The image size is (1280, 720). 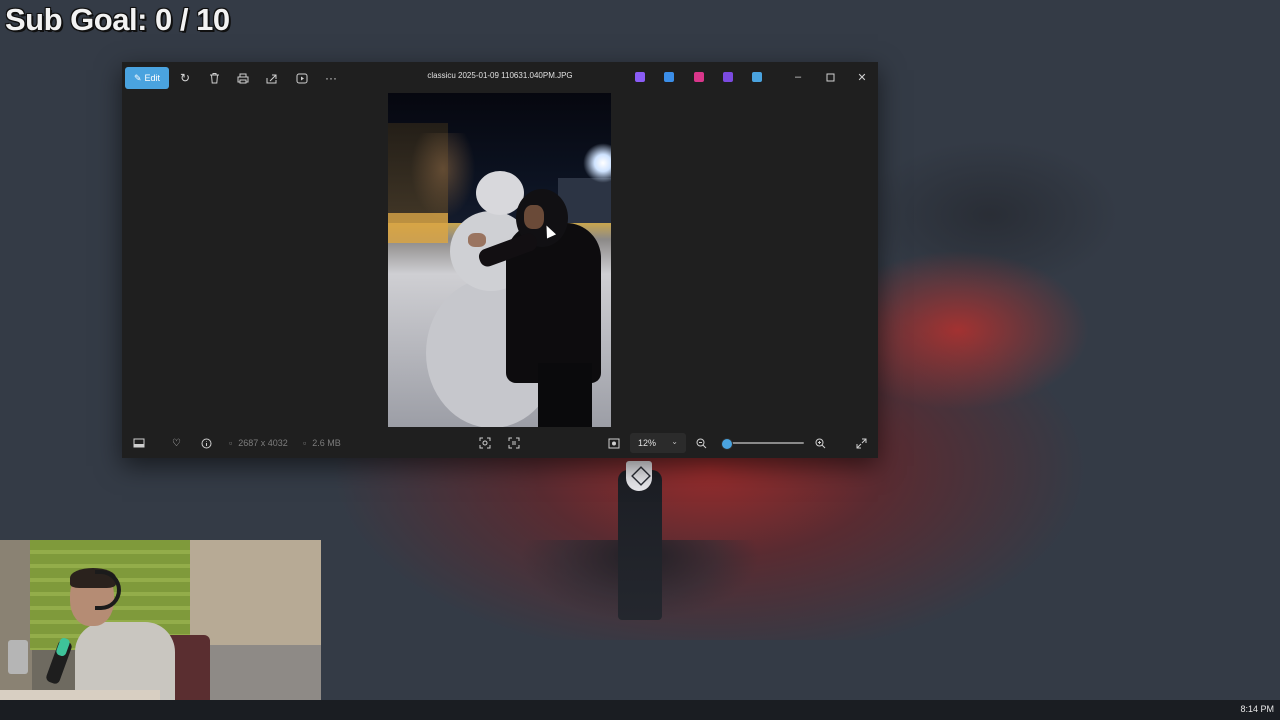 I want to click on maximize-icon, so click(x=830, y=77).